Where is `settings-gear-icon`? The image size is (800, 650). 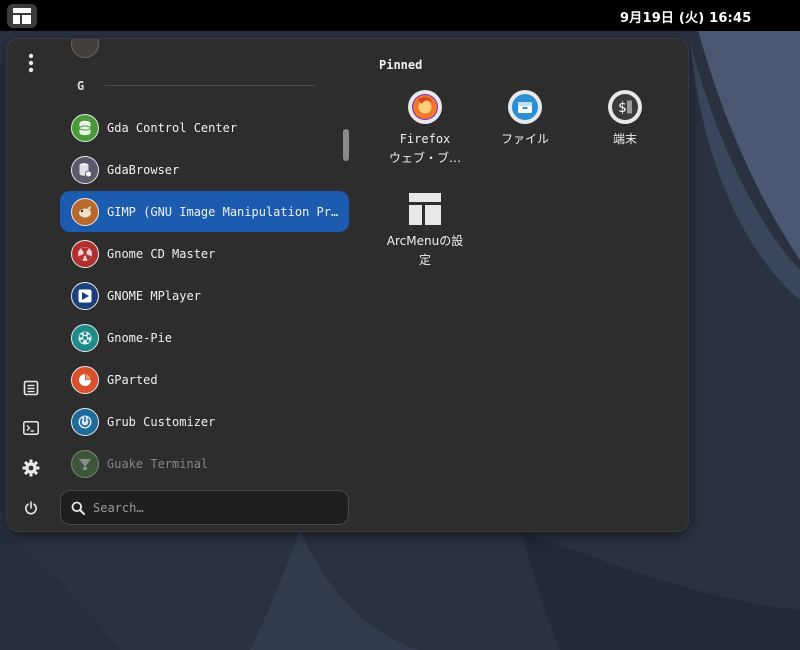
settings-gear-icon is located at coordinates (31, 468).